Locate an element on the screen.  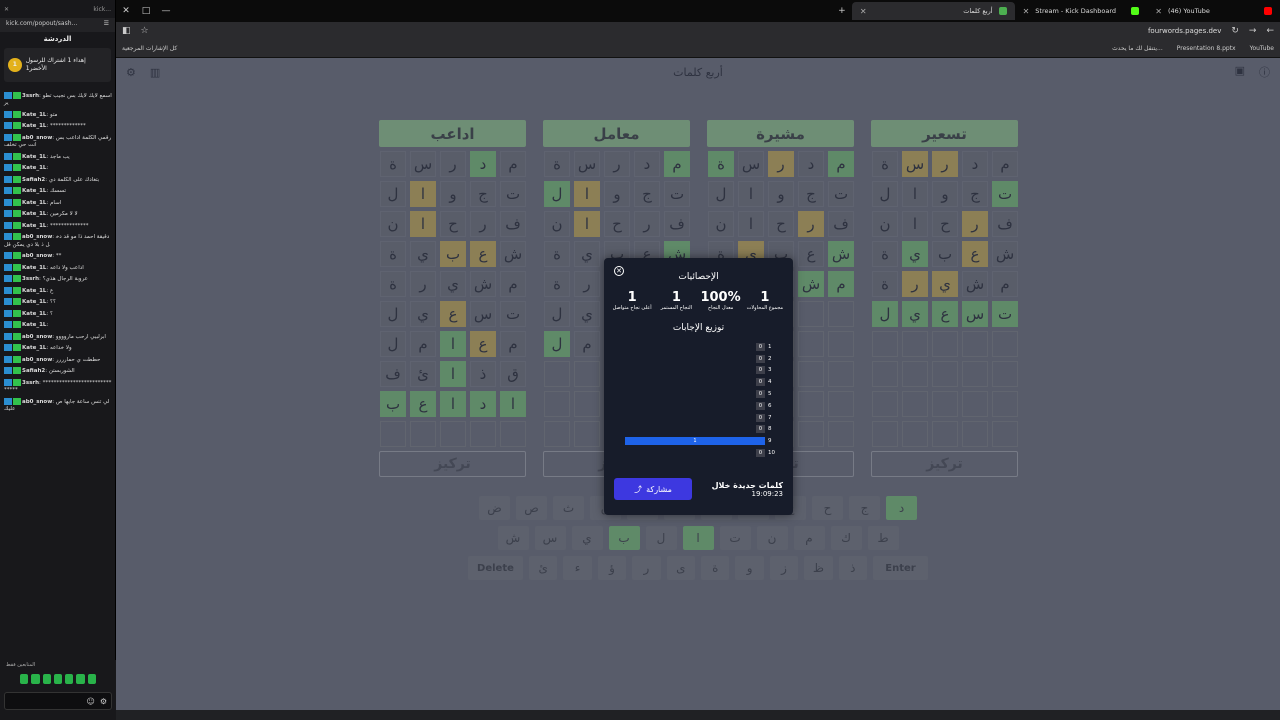
enter-key: Enter is located at coordinates (901, 568).